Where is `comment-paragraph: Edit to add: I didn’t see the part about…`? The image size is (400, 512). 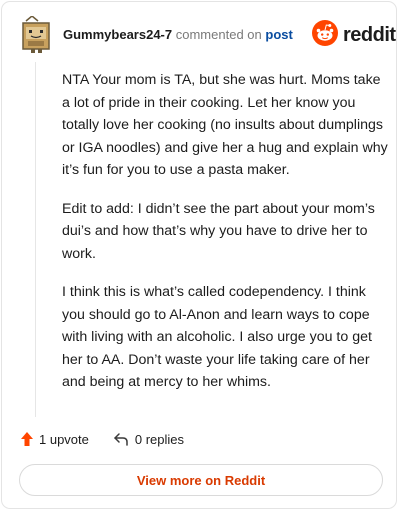
comment-paragraph: Edit to add: I didn’t see the part about… is located at coordinates (218, 231).